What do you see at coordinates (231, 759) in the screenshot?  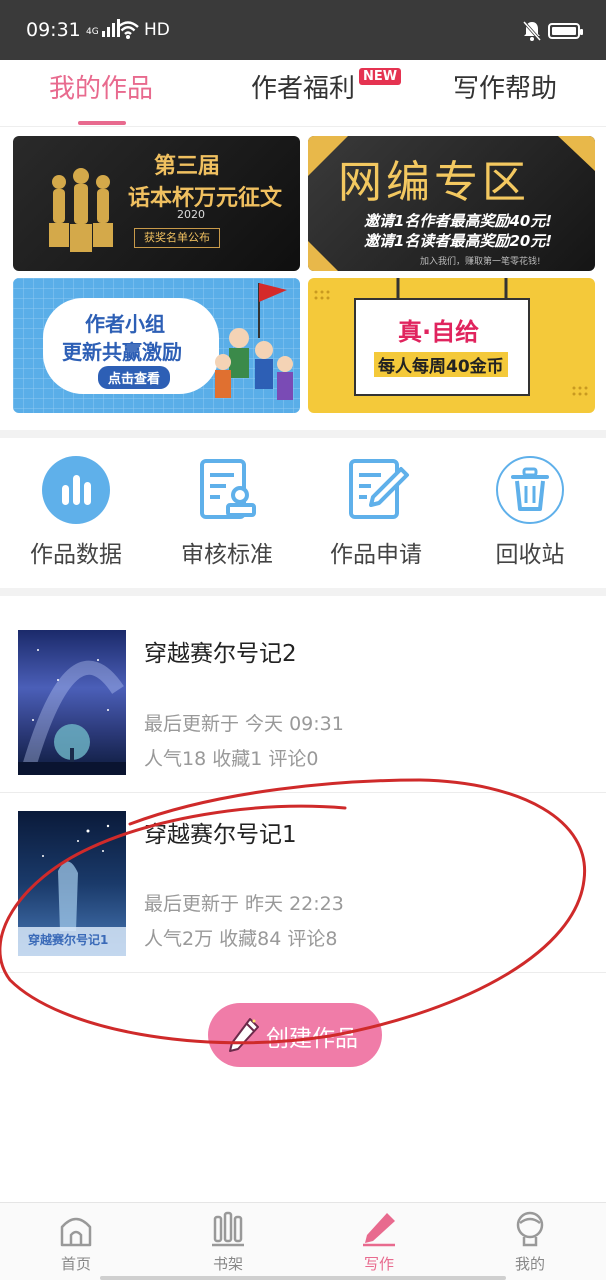 I see `work-stats: 人气18 收藏1 评论0` at bounding box center [231, 759].